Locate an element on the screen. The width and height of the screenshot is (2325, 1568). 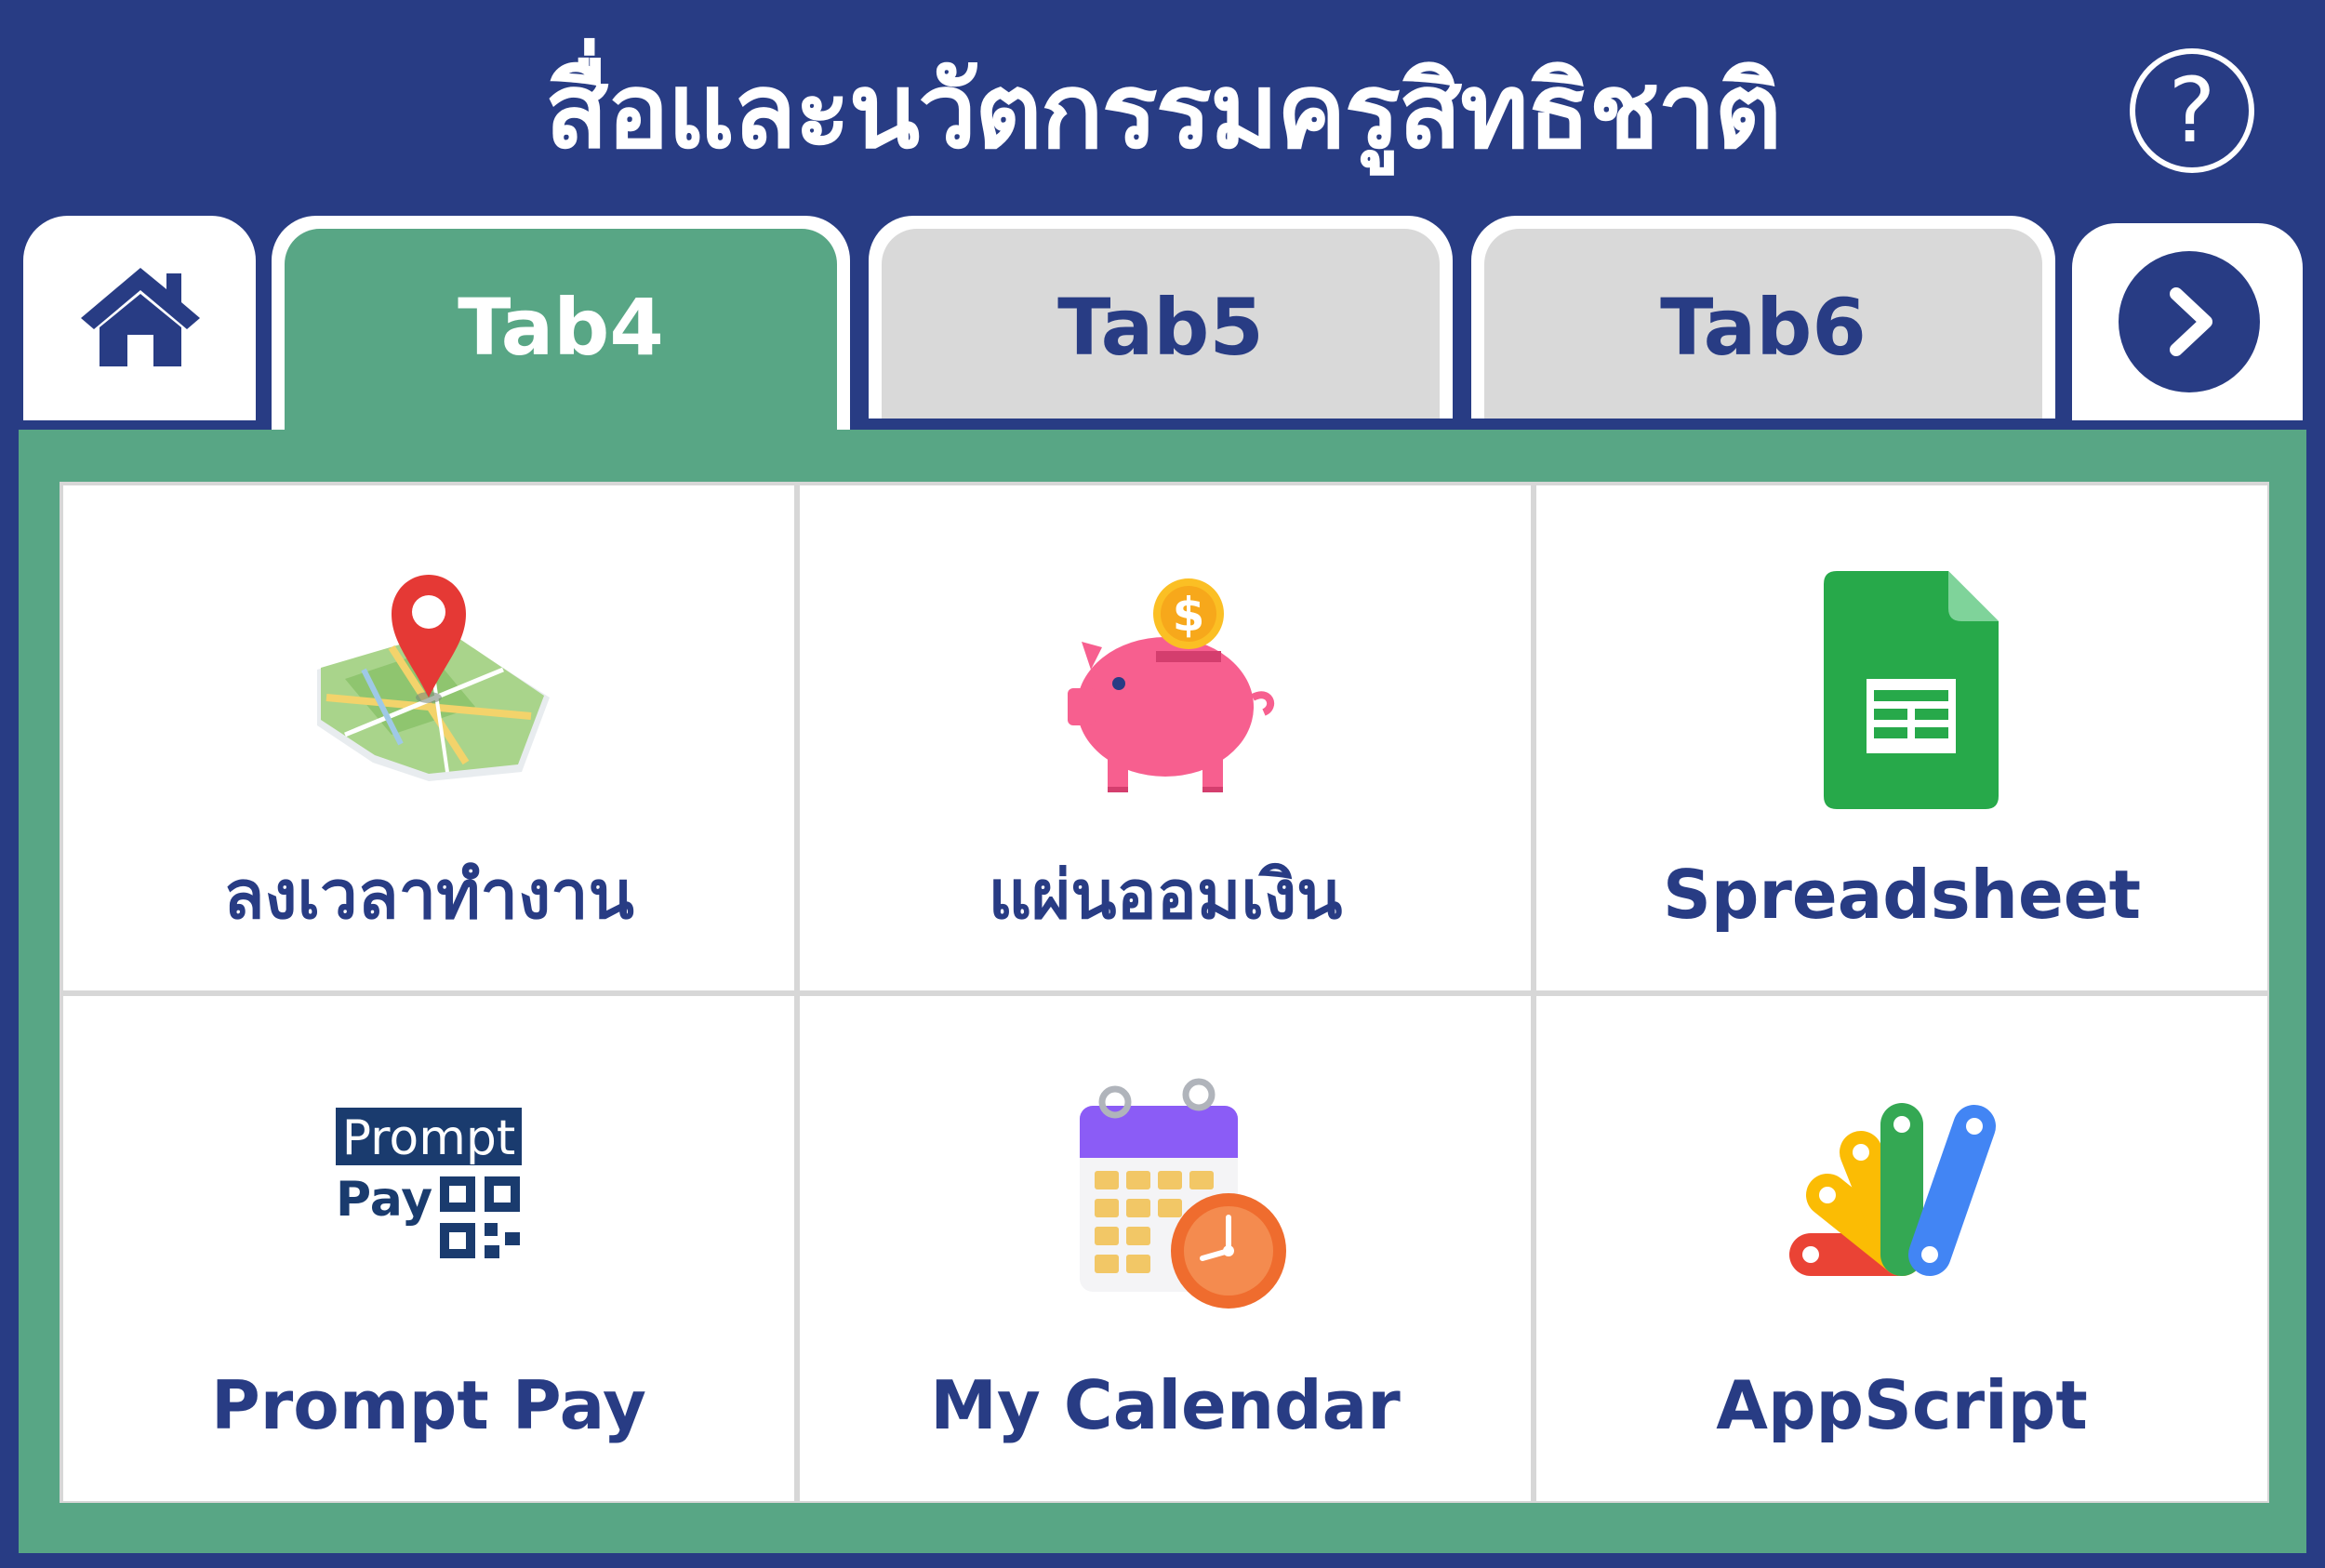
svg-text: Pay is located at coordinates (384, 1200).